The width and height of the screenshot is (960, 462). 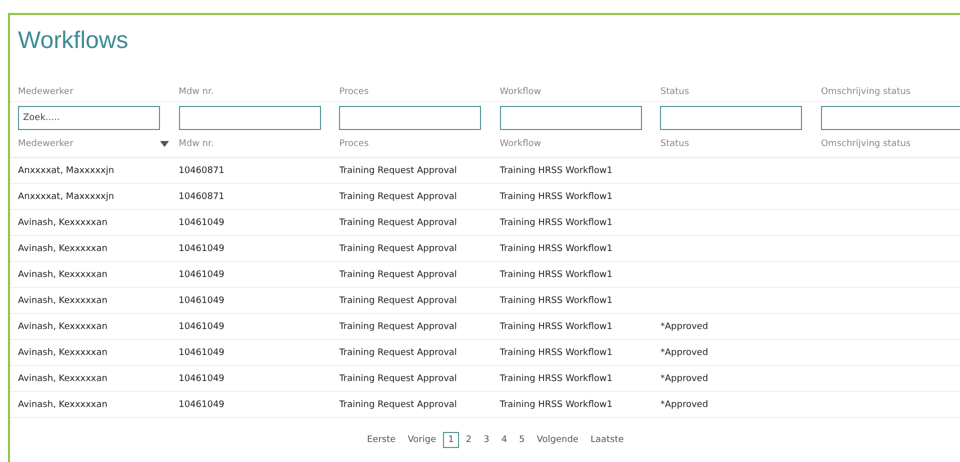 What do you see at coordinates (675, 143) in the screenshot?
I see `column-header: Status` at bounding box center [675, 143].